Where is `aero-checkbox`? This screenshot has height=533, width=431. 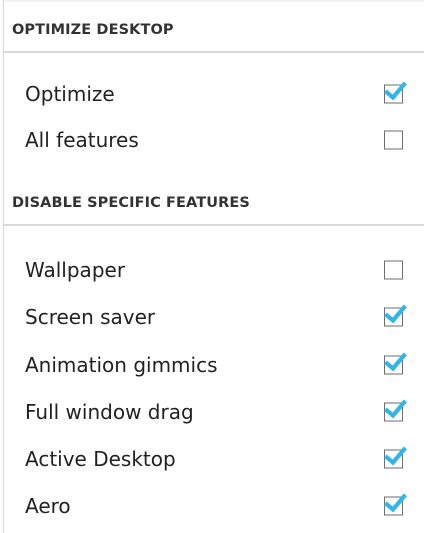
aero-checkbox is located at coordinates (395, 504).